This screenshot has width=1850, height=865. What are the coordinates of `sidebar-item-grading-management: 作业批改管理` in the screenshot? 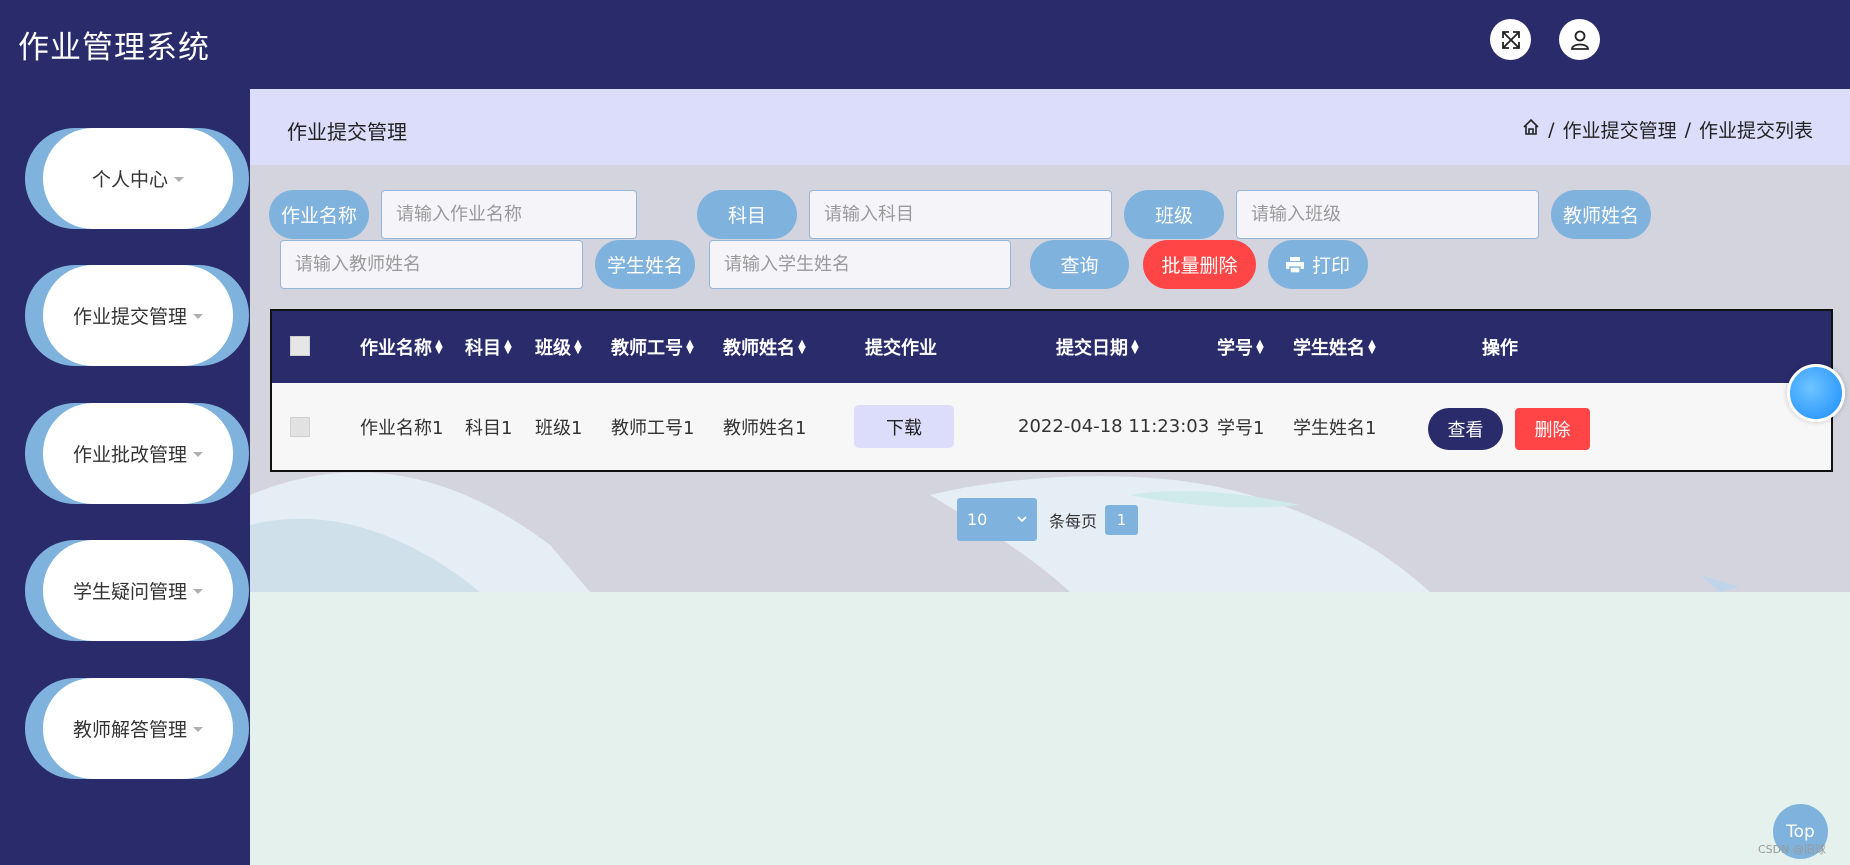 It's located at (137, 453).